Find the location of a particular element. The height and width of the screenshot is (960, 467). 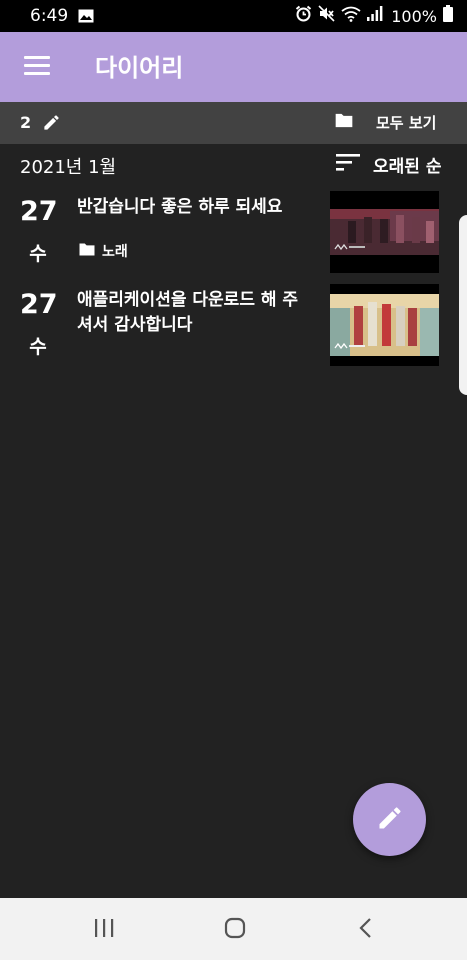

app-title: 다이어리 is located at coordinates (139, 68).